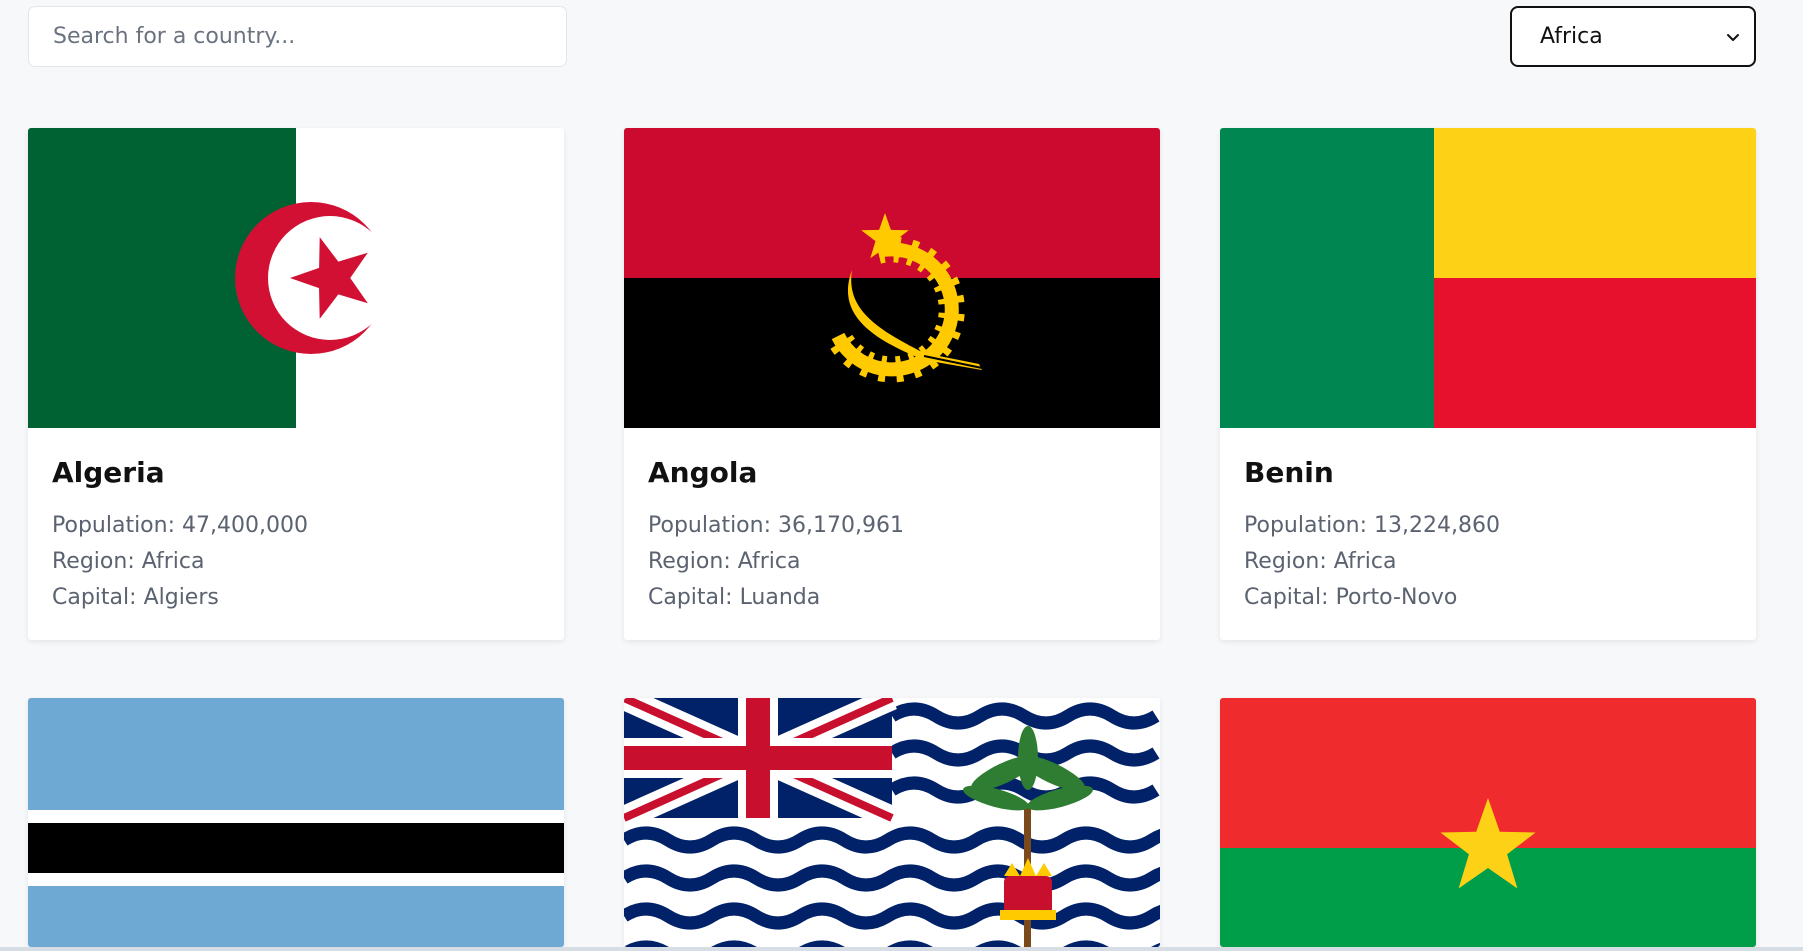 This screenshot has width=1803, height=951. I want to click on population-value: 36,170,961, so click(841, 525).